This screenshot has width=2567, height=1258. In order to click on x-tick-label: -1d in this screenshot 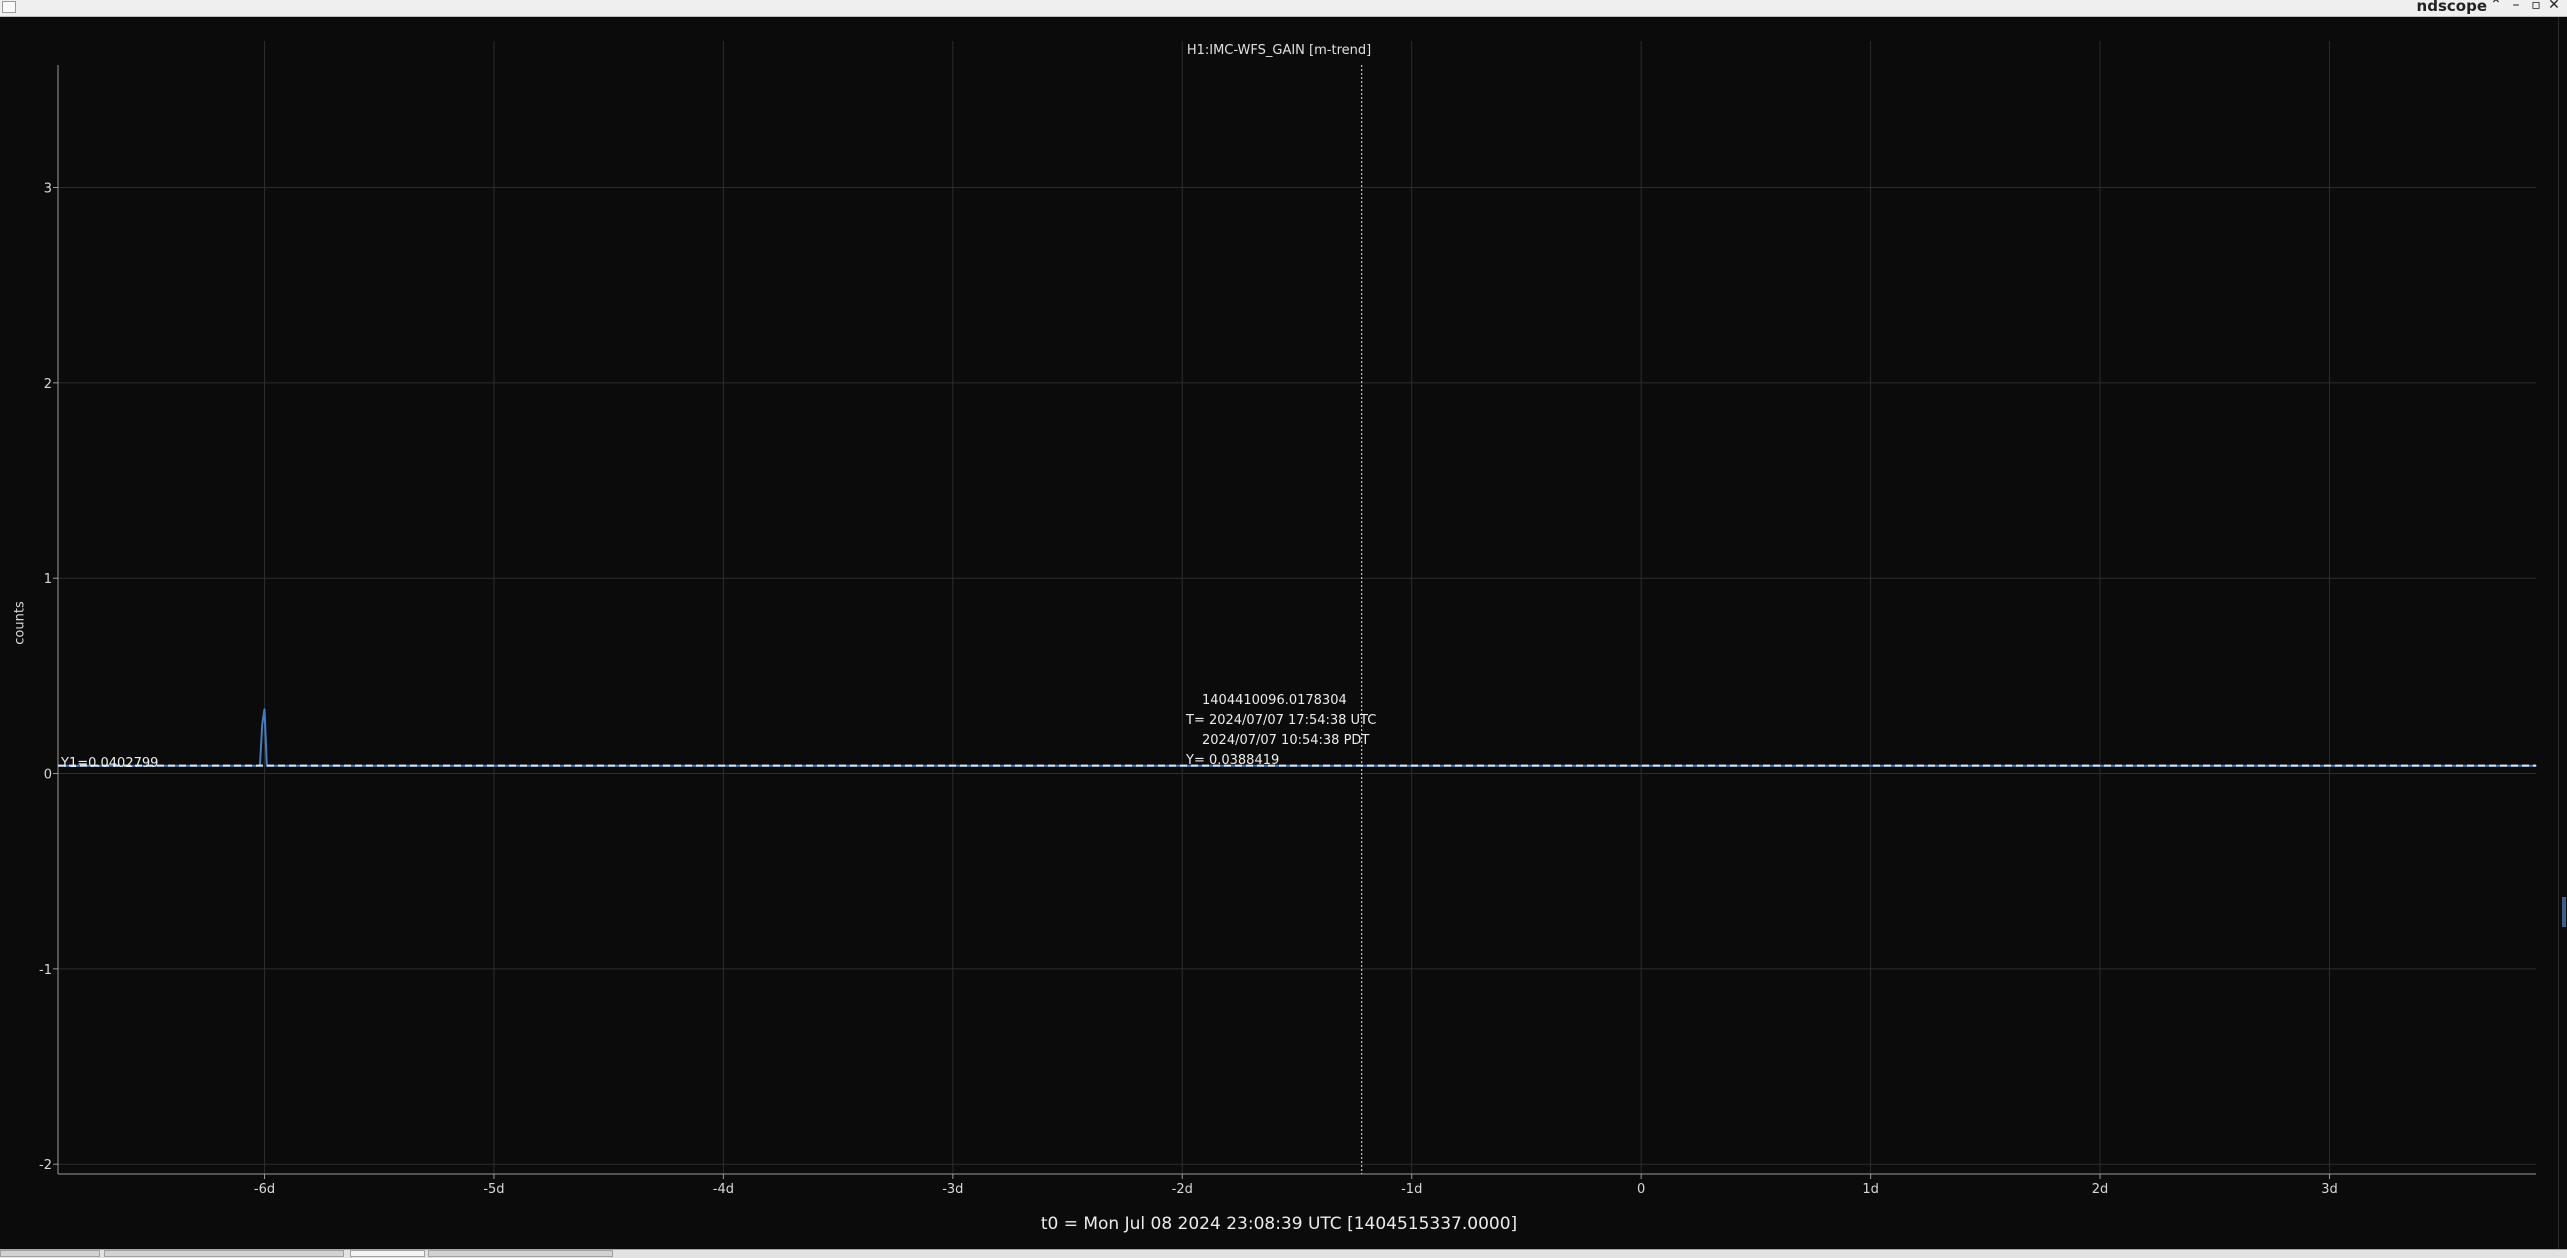, I will do `click(1411, 1189)`.